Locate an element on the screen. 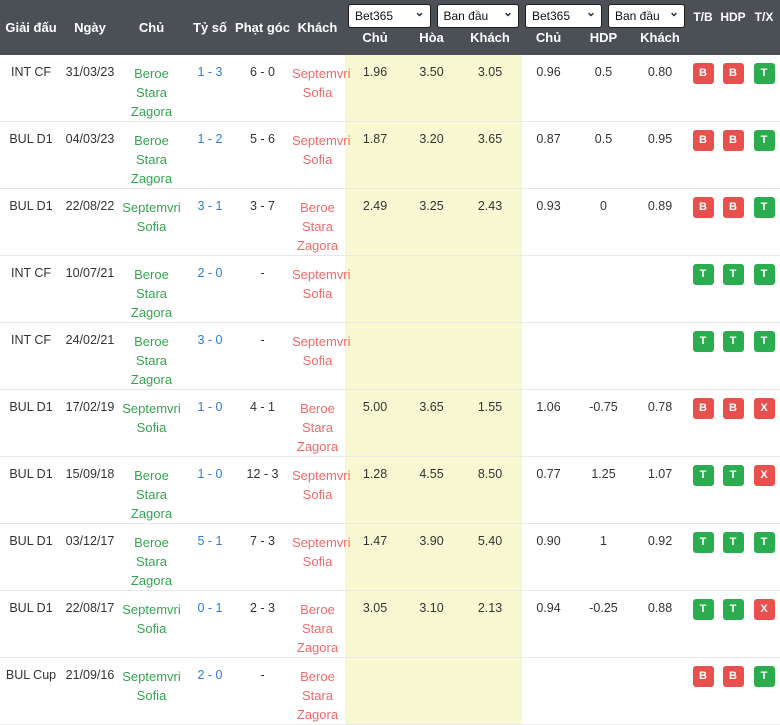 The image size is (780, 725). odds-1x2-home-cell: 2.49 is located at coordinates (375, 222).